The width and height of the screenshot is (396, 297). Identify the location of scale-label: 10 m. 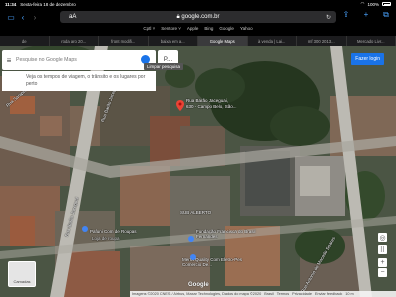
(349, 294).